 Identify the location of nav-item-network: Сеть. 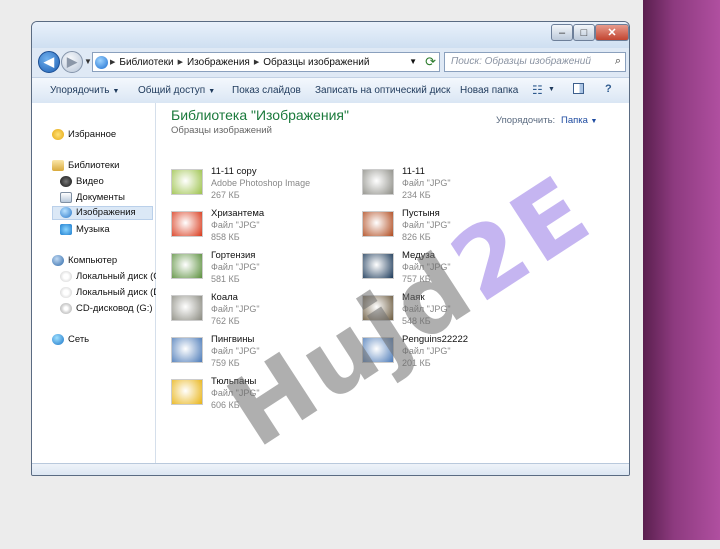
(70, 339).